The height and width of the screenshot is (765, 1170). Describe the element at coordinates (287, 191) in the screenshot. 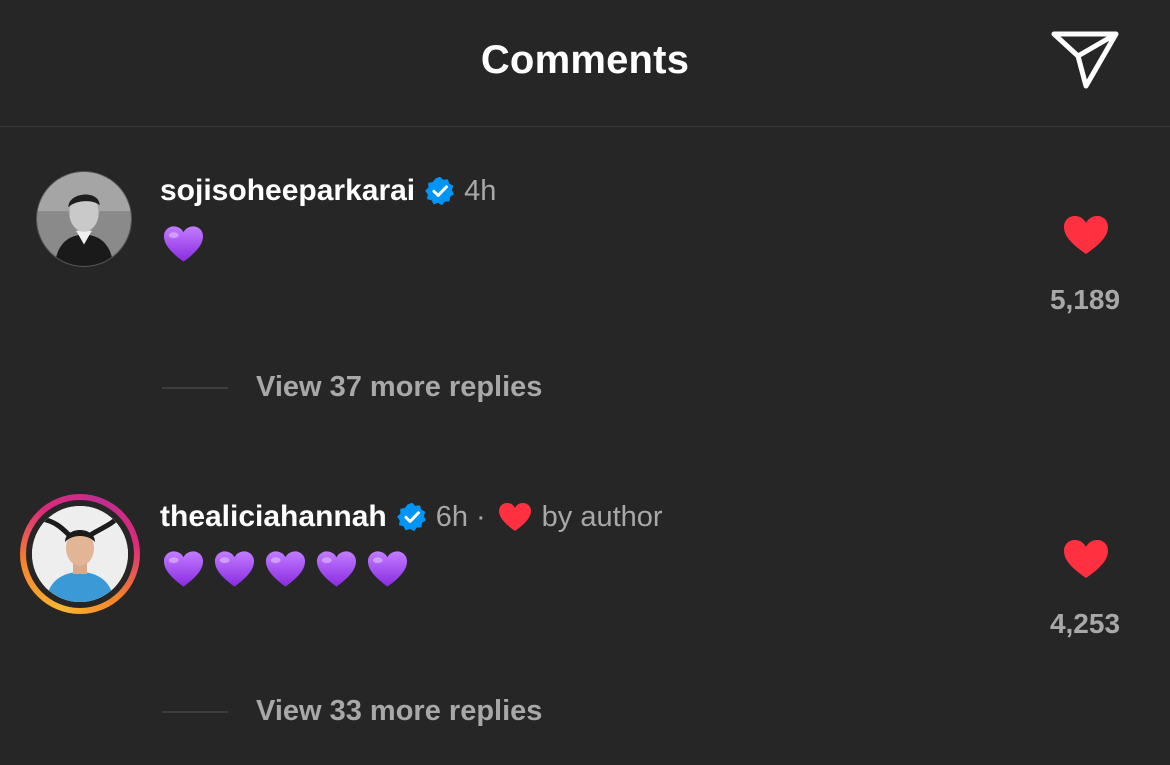

I see `username: sojisoheeparkarai` at that location.